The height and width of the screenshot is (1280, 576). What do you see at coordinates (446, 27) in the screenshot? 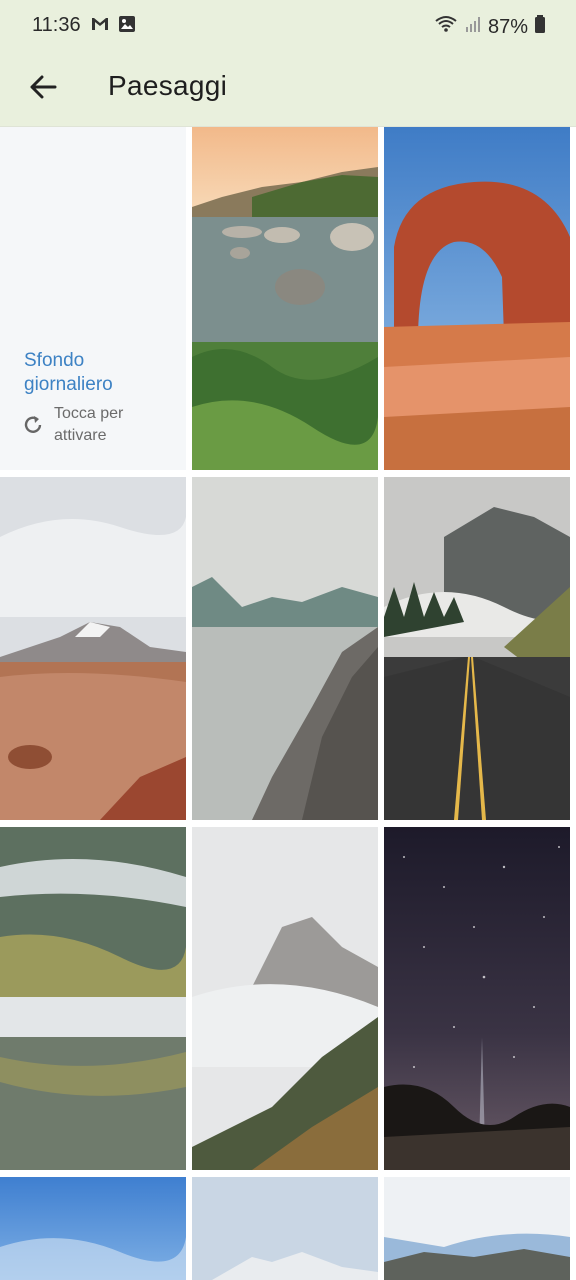
I see `wifi-icon` at bounding box center [446, 27].